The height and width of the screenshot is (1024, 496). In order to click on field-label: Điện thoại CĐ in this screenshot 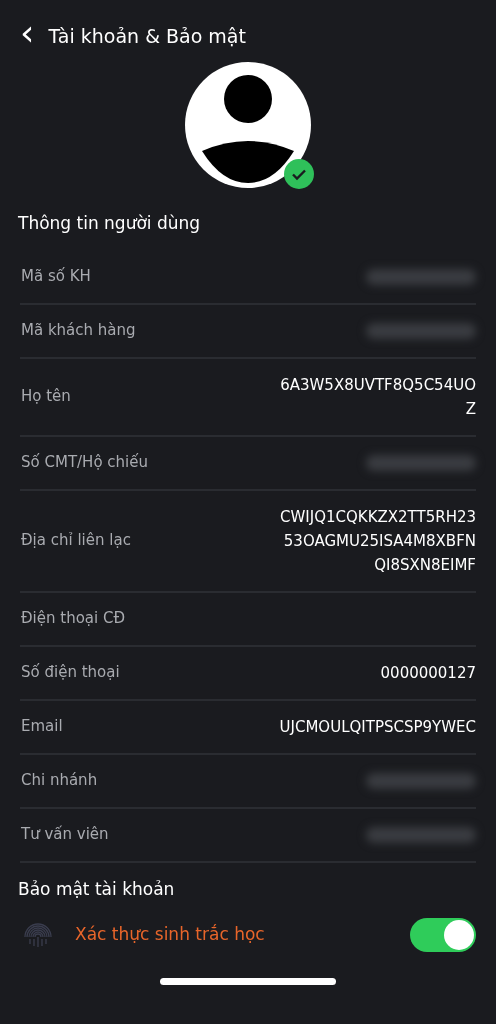, I will do `click(73, 619)`.